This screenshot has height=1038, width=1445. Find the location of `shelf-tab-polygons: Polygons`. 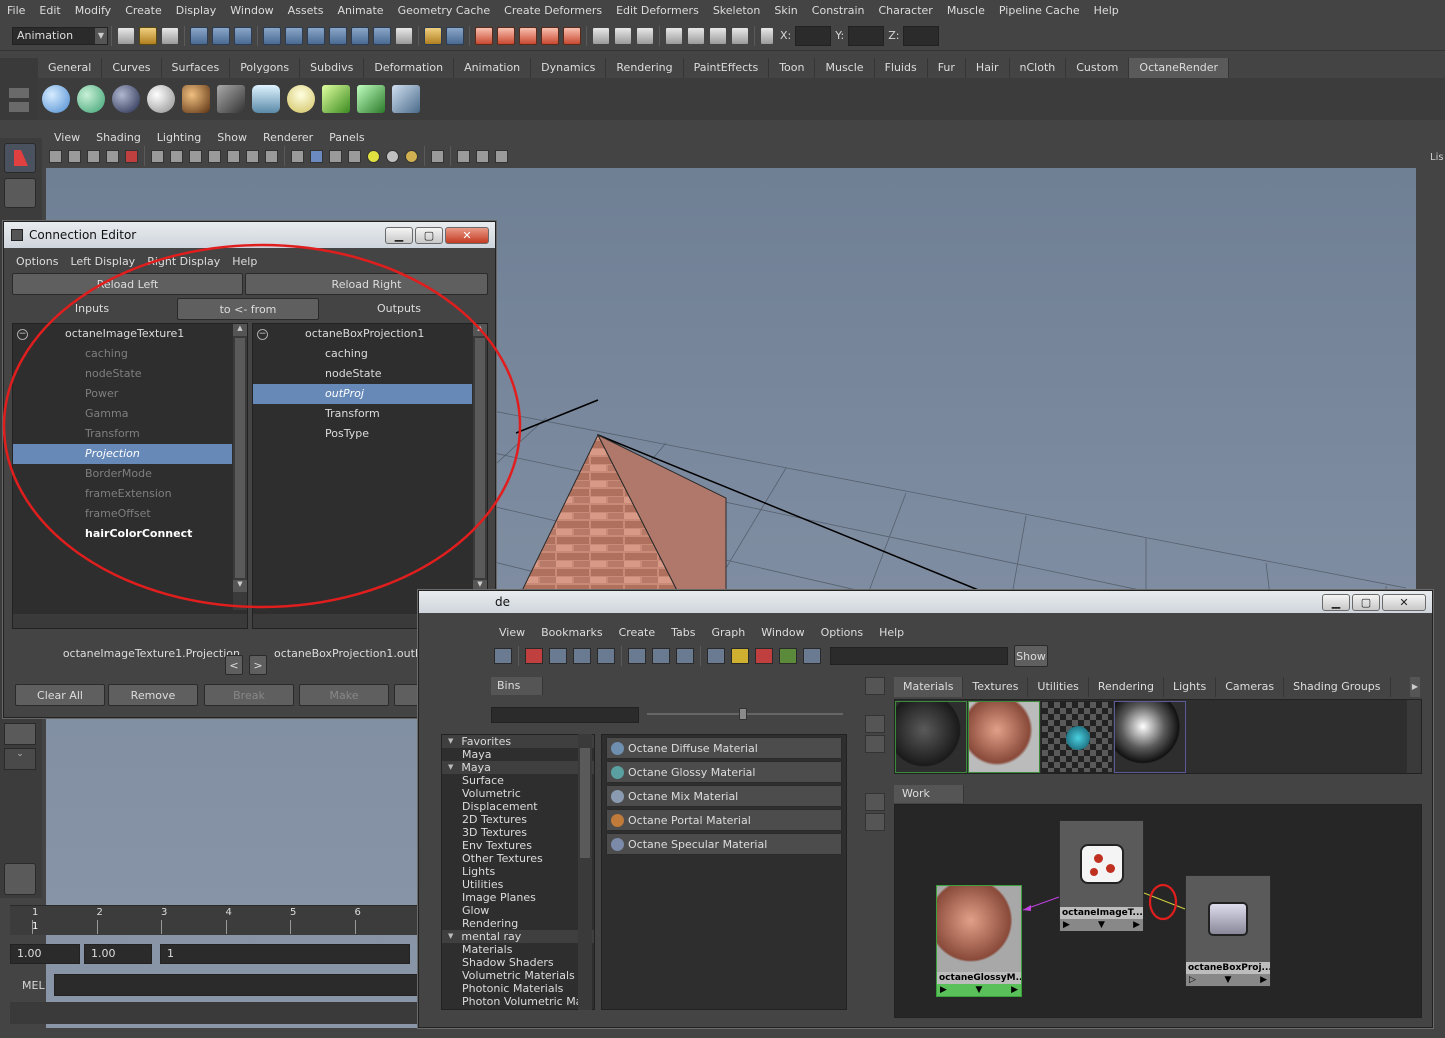

shelf-tab-polygons: Polygons is located at coordinates (265, 68).